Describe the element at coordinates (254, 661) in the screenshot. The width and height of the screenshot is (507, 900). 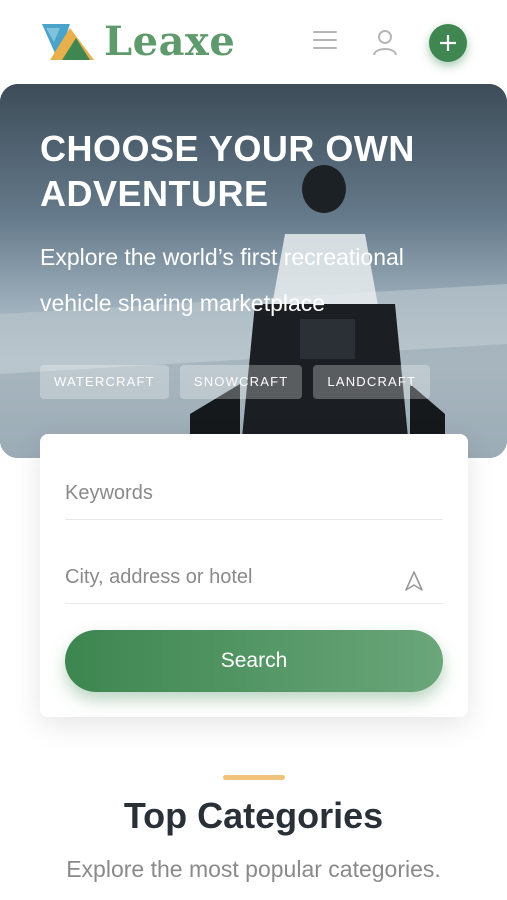
I see `search-button: Search` at that location.